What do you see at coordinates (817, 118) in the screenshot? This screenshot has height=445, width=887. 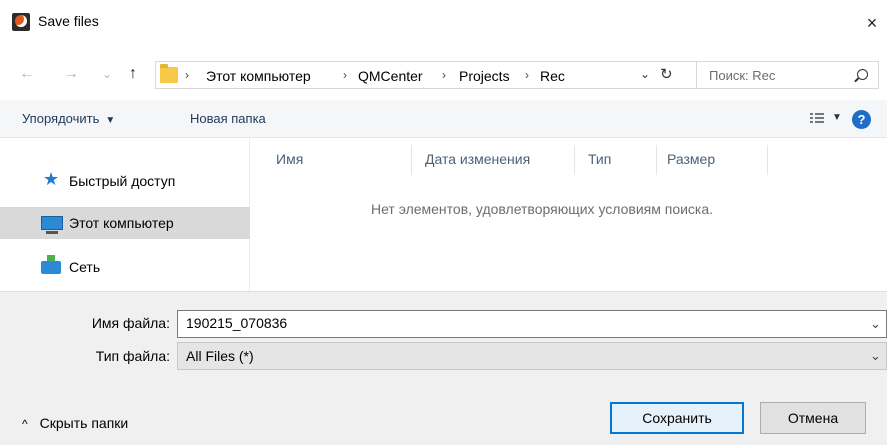 I see `view-options-icon` at bounding box center [817, 118].